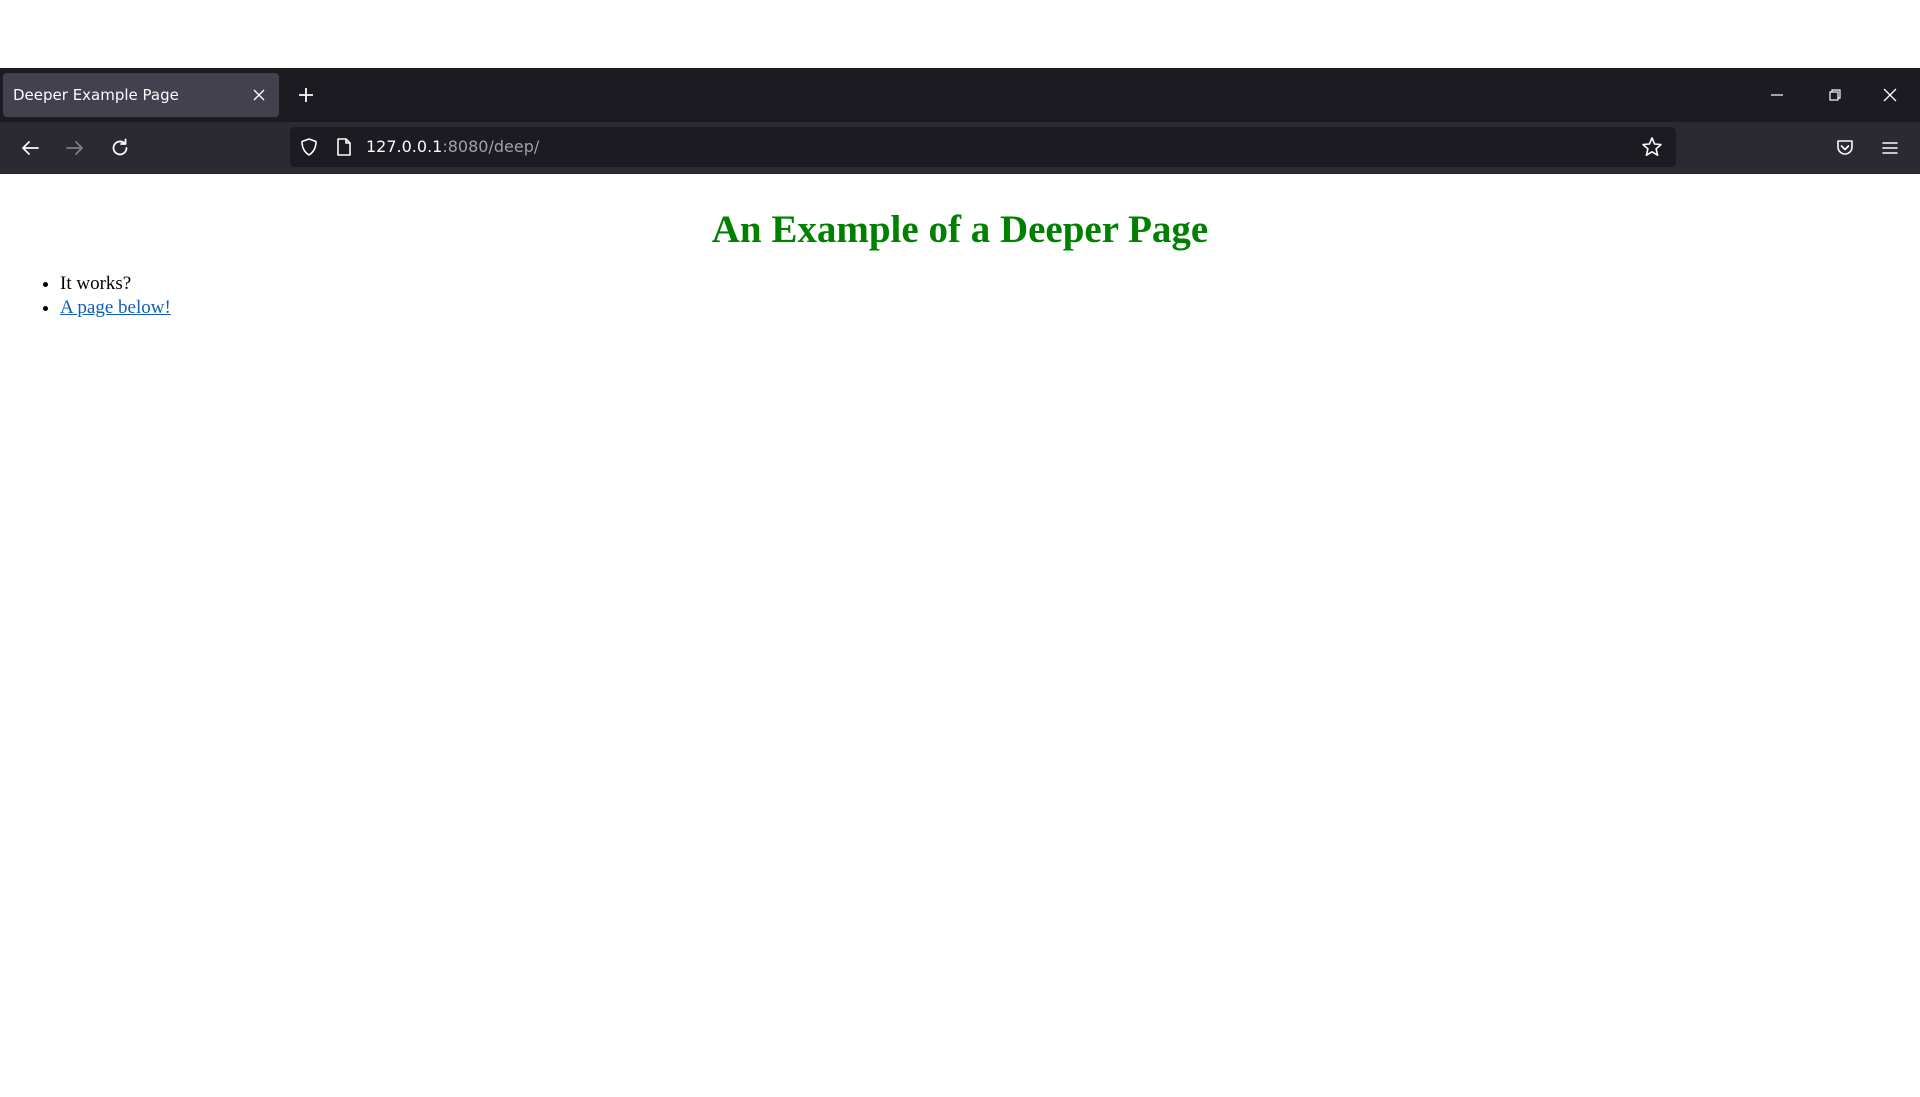 The image size is (1920, 1097). I want to click on pocket-button, so click(1845, 148).